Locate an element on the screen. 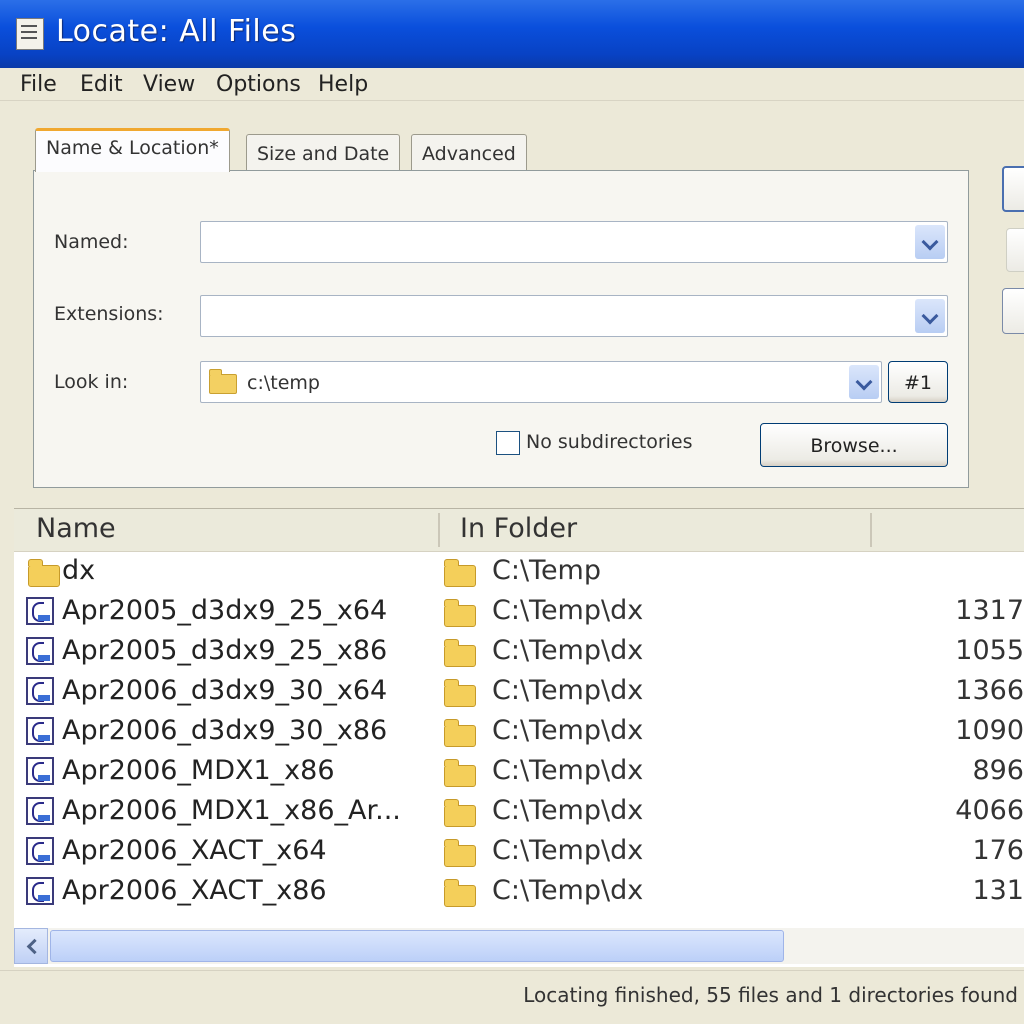 The image size is (1024, 1024). column-header-name: Name is located at coordinates (76, 528).